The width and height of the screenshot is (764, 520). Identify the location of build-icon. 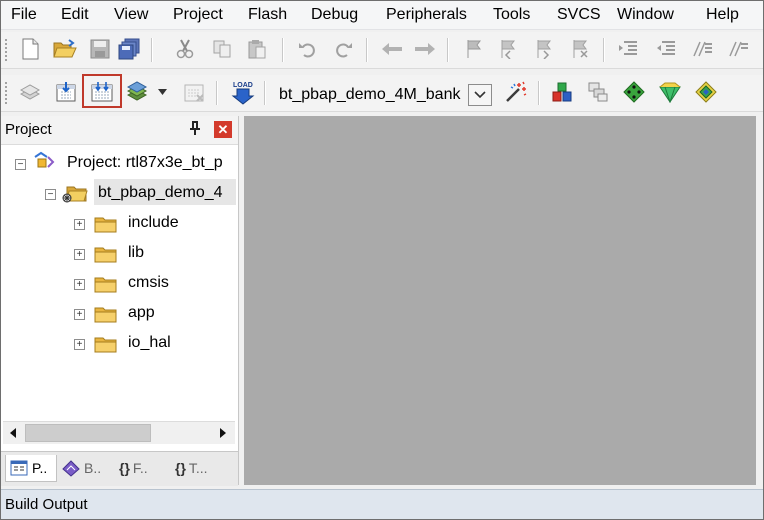
(66, 92).